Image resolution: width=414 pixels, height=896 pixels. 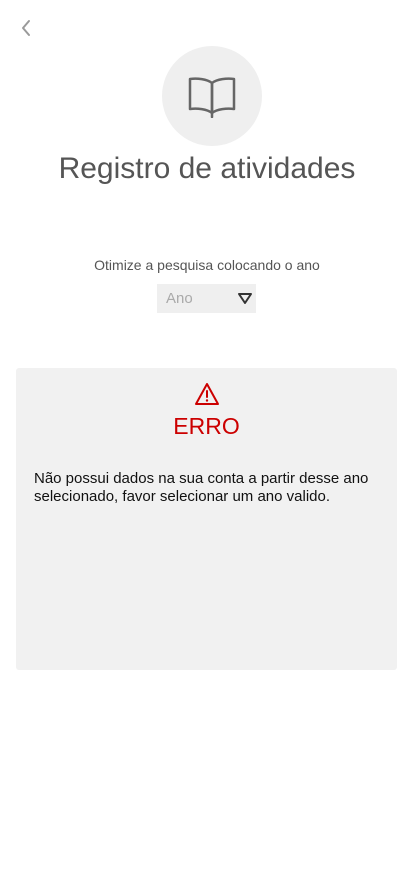 I want to click on chevron-left-icon, so click(x=26, y=28).